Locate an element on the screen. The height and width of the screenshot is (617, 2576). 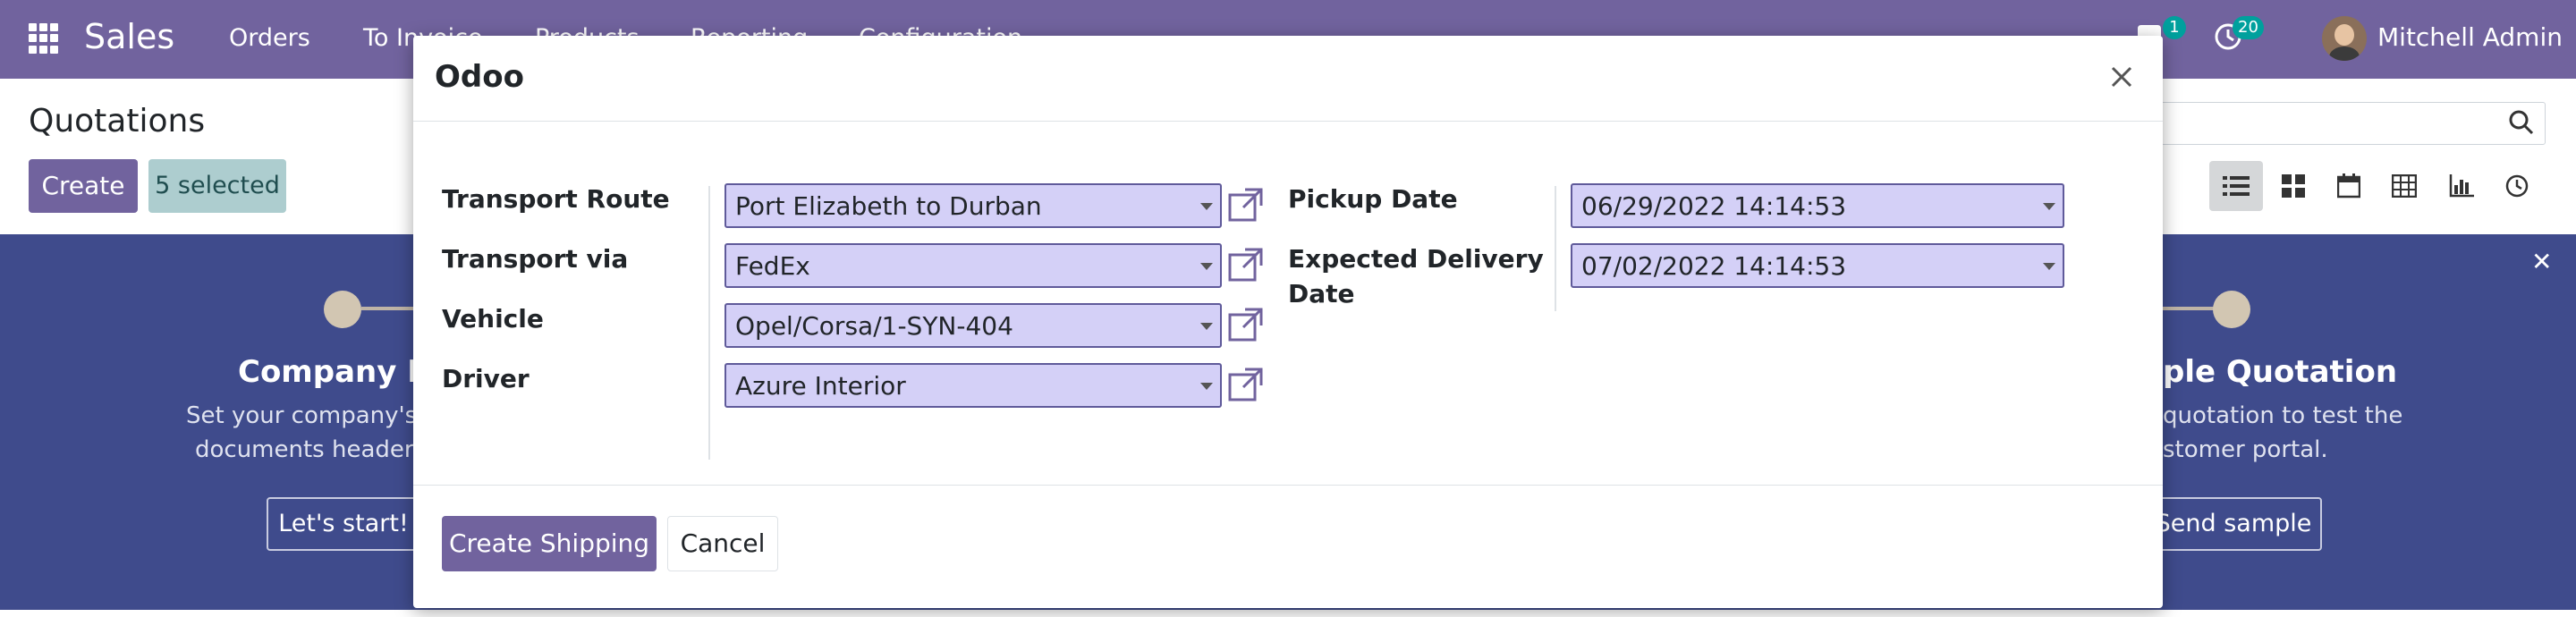
vehicle-select: Opel/Corsa/1-SYN-404 is located at coordinates (973, 325).